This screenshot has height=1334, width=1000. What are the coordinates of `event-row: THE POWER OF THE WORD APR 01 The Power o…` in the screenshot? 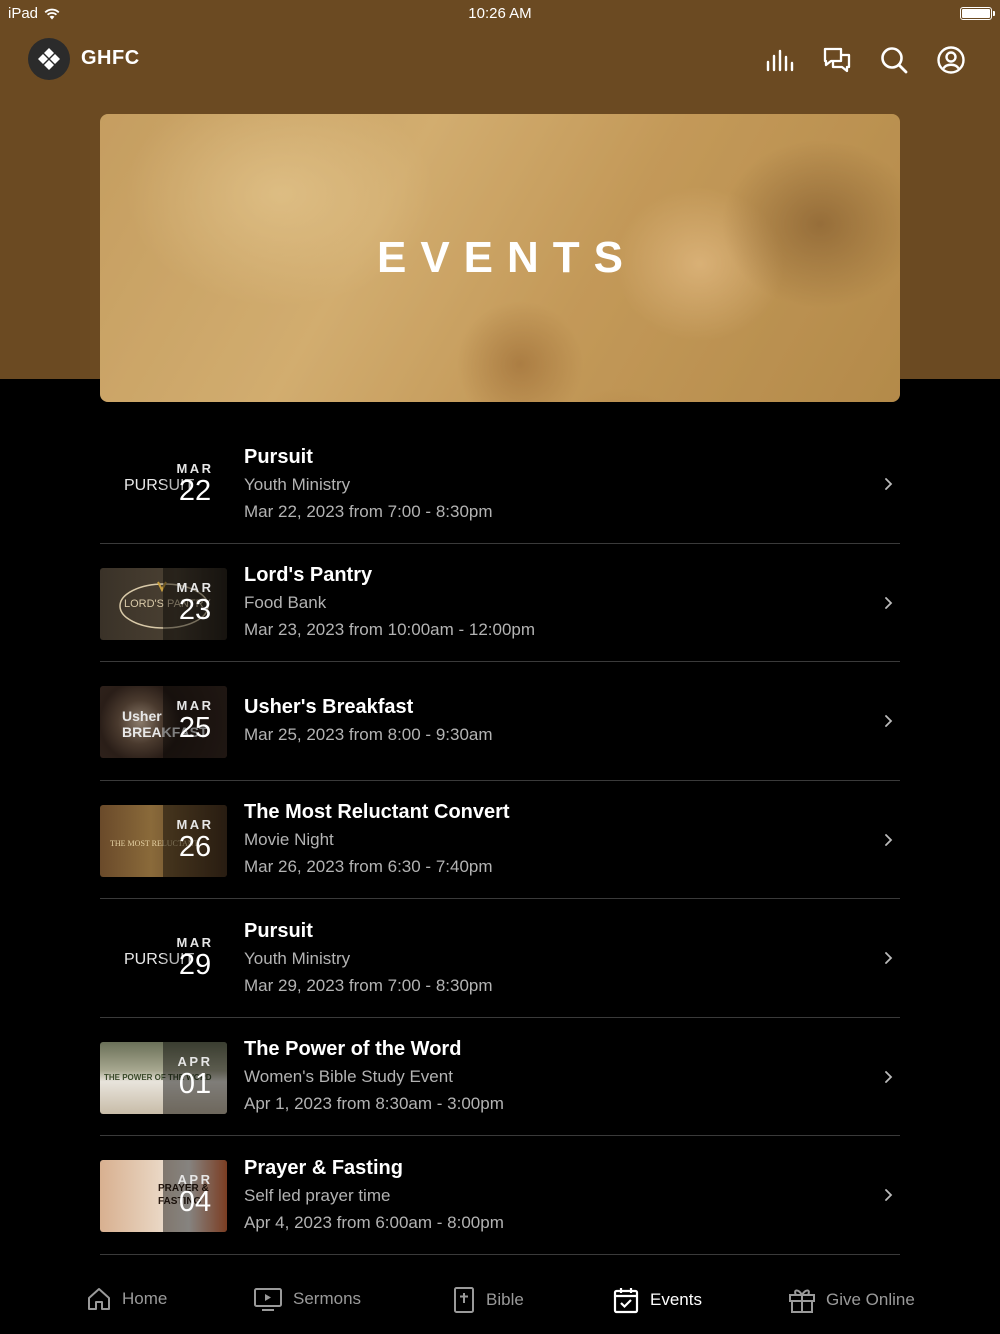 It's located at (500, 1077).